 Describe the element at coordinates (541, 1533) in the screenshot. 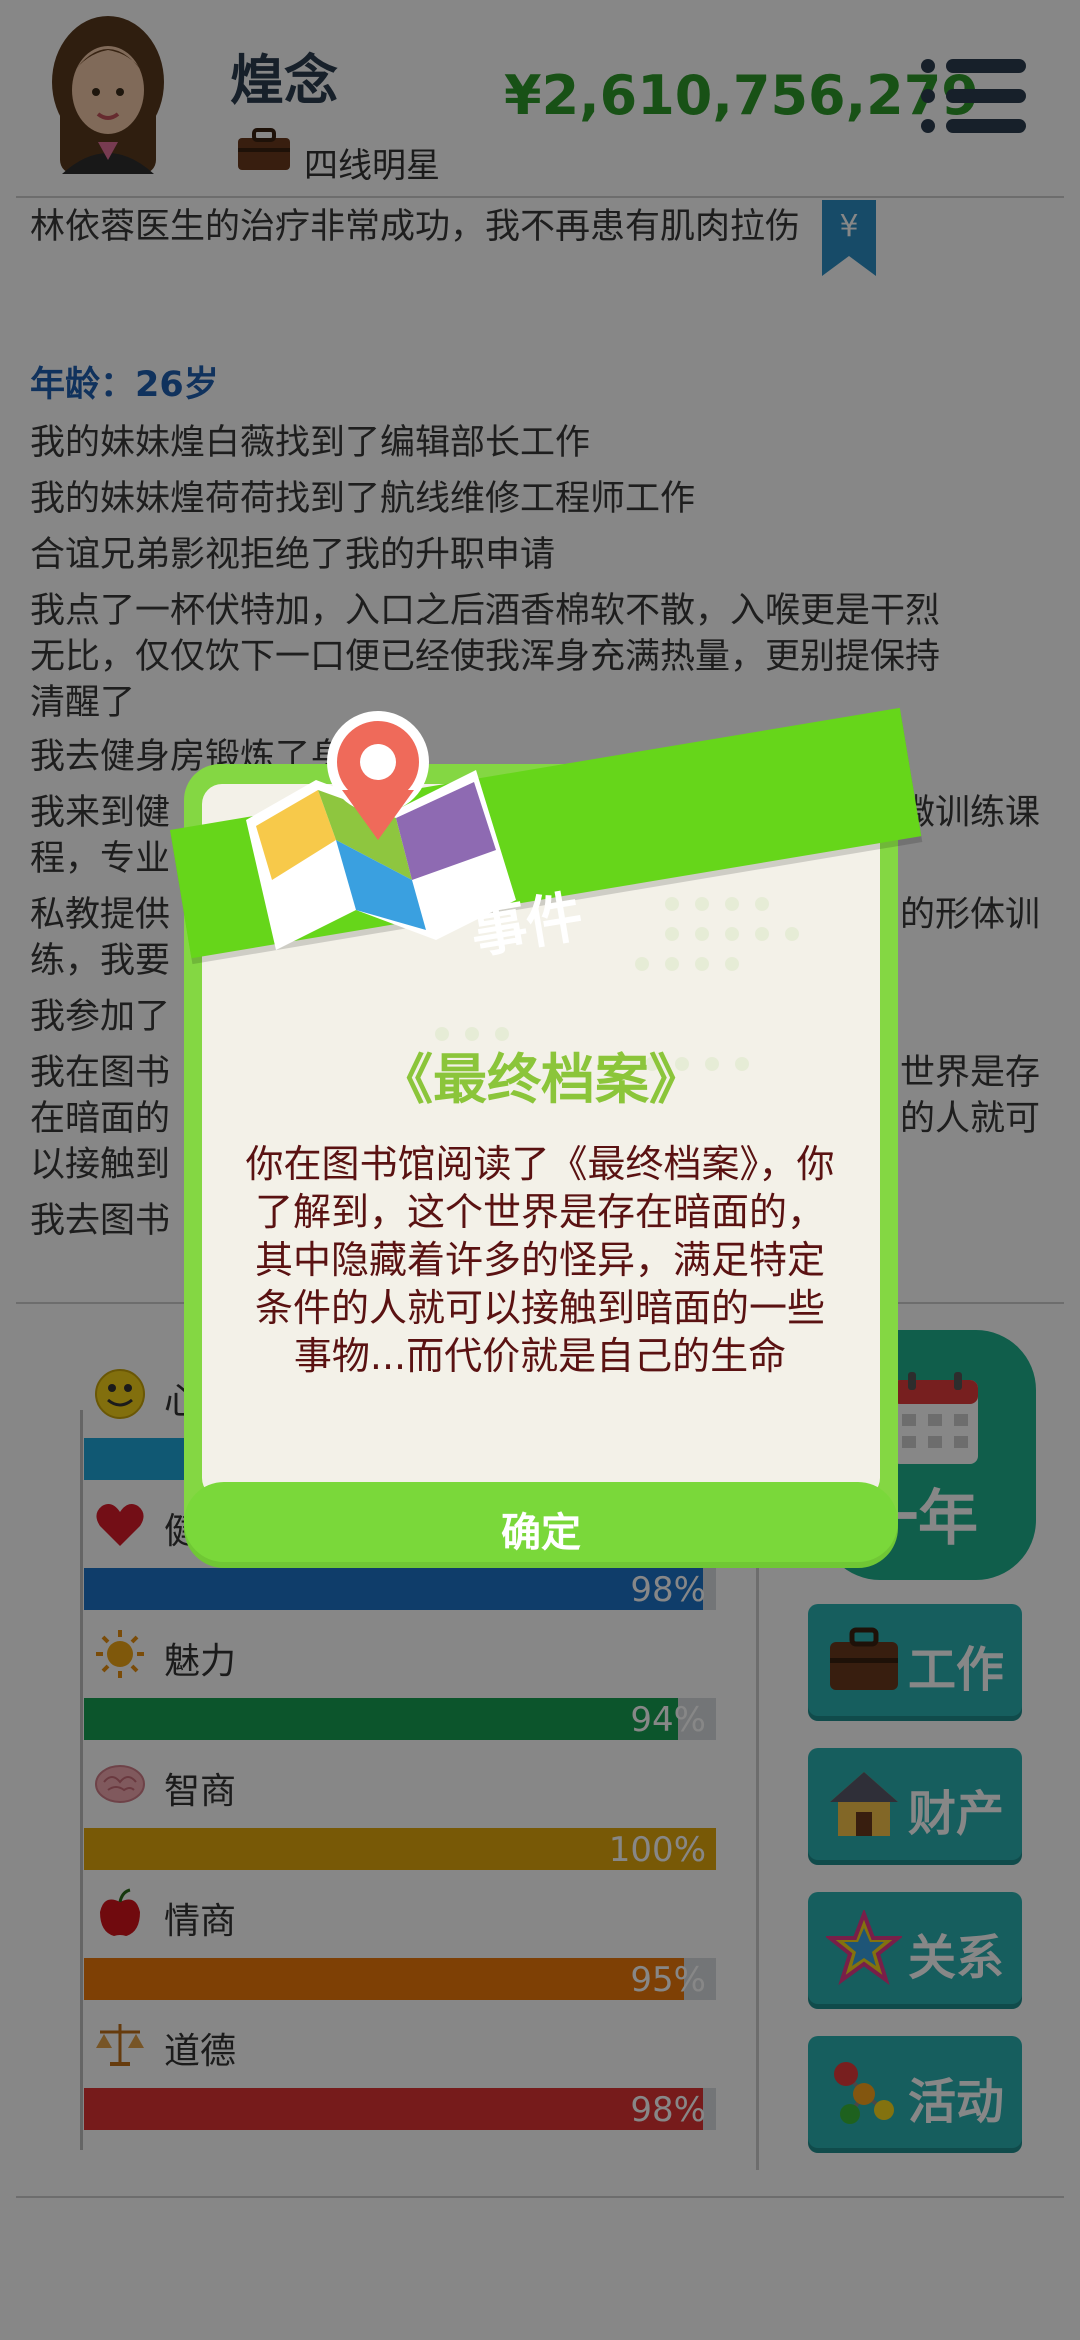

I see `confirm-label: 确定` at that location.